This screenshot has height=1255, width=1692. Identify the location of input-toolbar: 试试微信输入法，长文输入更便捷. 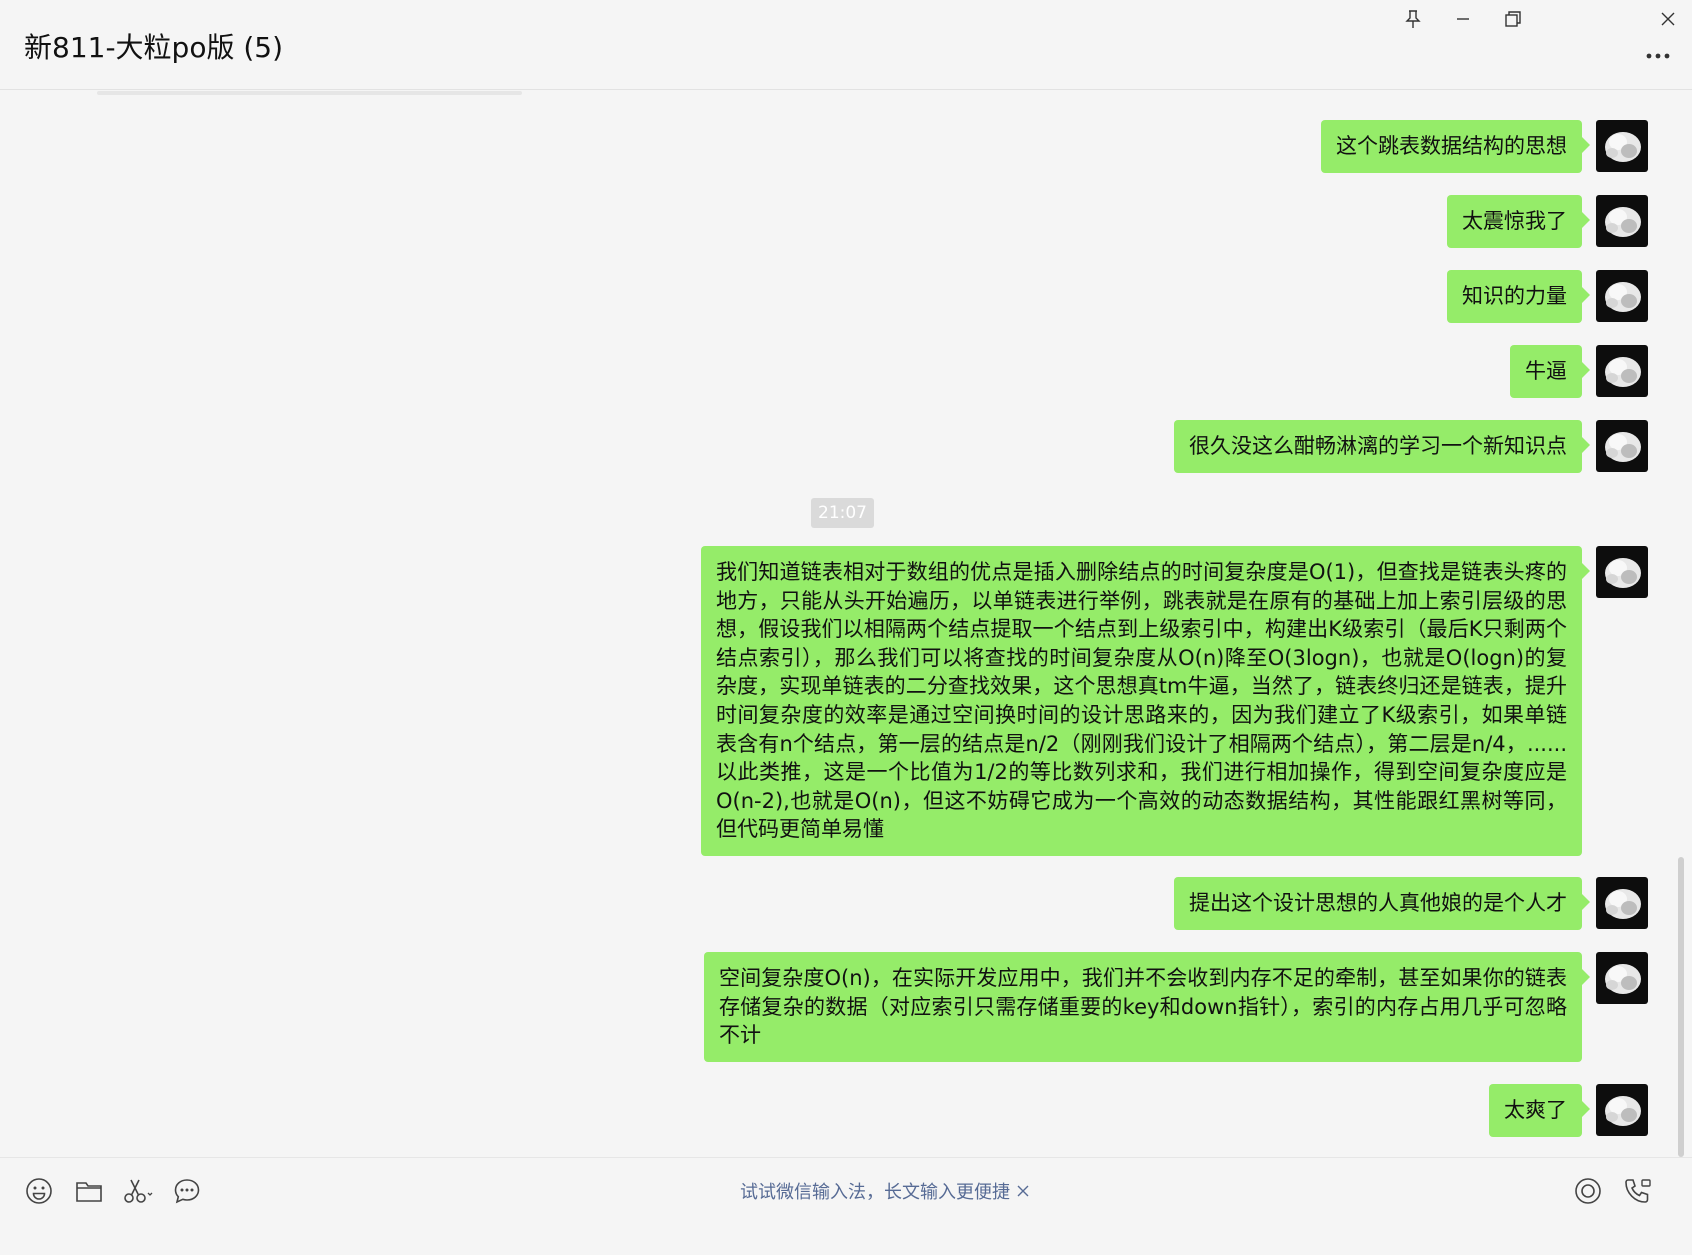
(846, 1206).